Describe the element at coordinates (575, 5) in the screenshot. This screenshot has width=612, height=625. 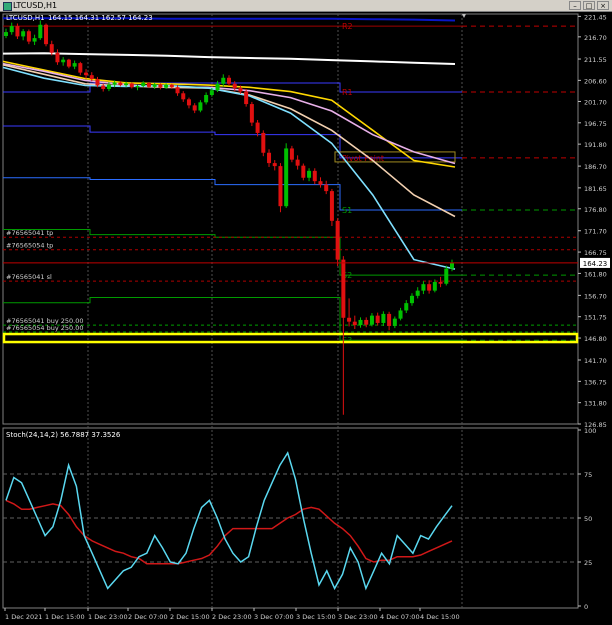
I see `minimize-button: –` at that location.